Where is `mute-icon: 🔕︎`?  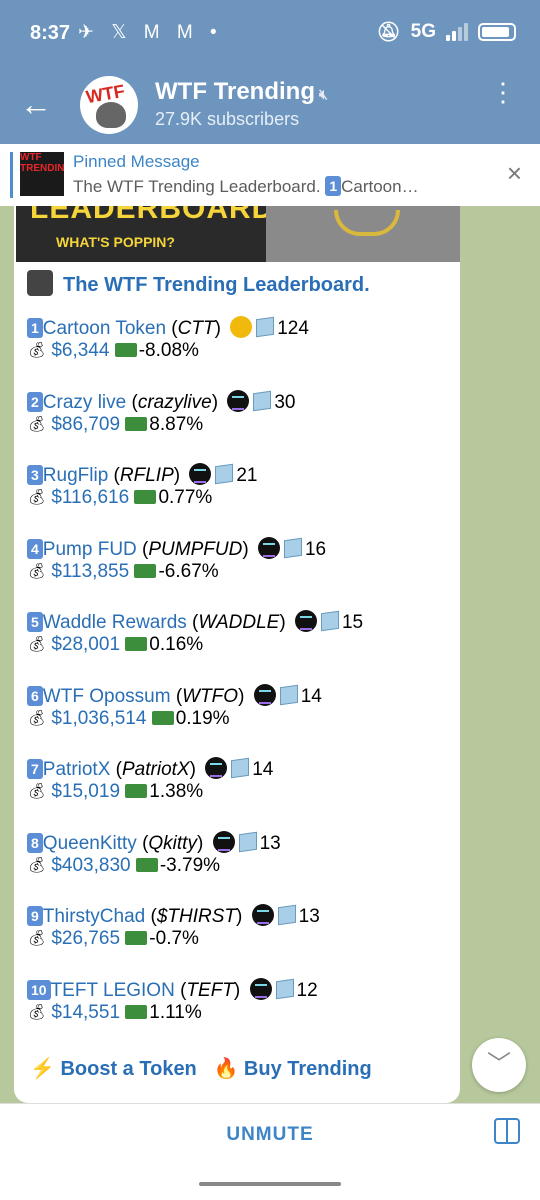
mute-icon: 🔕︎ is located at coordinates (388, 32).